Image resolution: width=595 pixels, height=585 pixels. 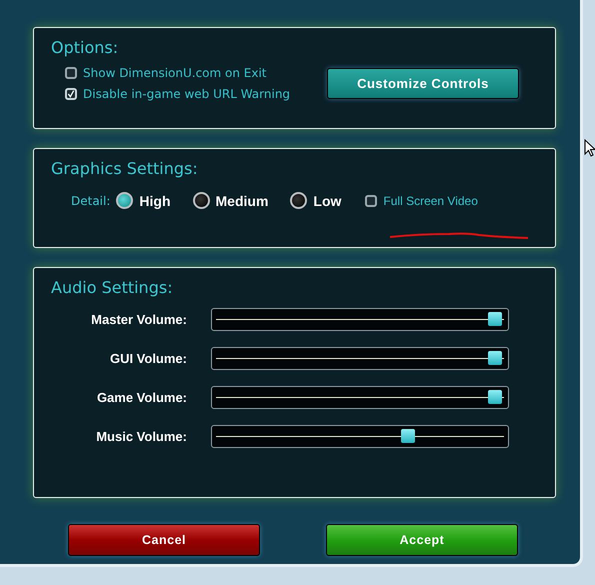 I want to click on checkbox-option: Show DimensionU.com on Exit, so click(x=196, y=73).